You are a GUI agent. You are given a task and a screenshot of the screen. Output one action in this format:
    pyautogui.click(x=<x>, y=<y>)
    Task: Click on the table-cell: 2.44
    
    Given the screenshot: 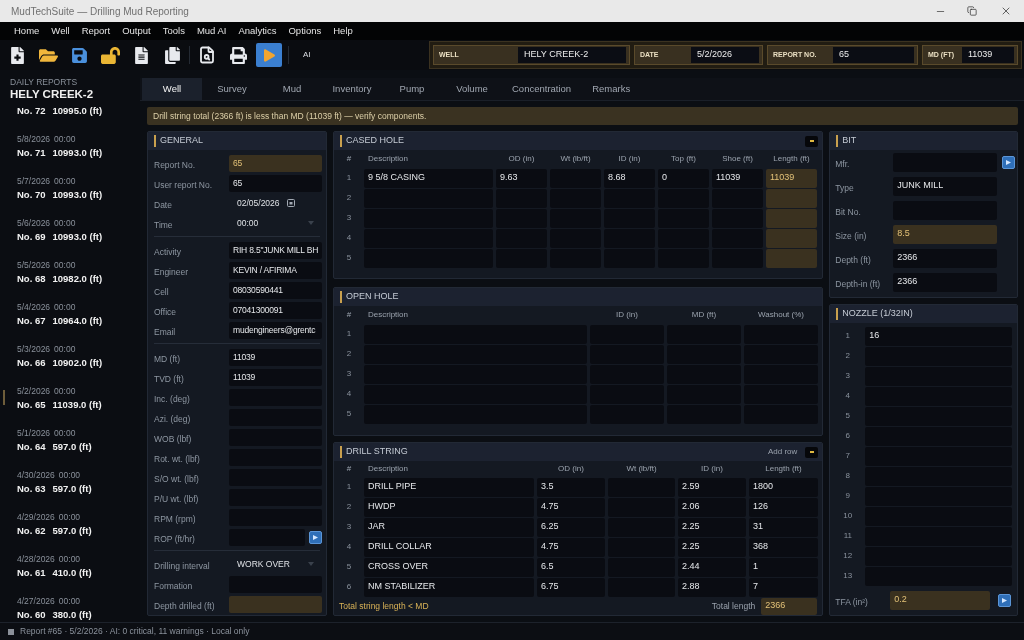 What is the action you would take?
    pyautogui.click(x=712, y=567)
    